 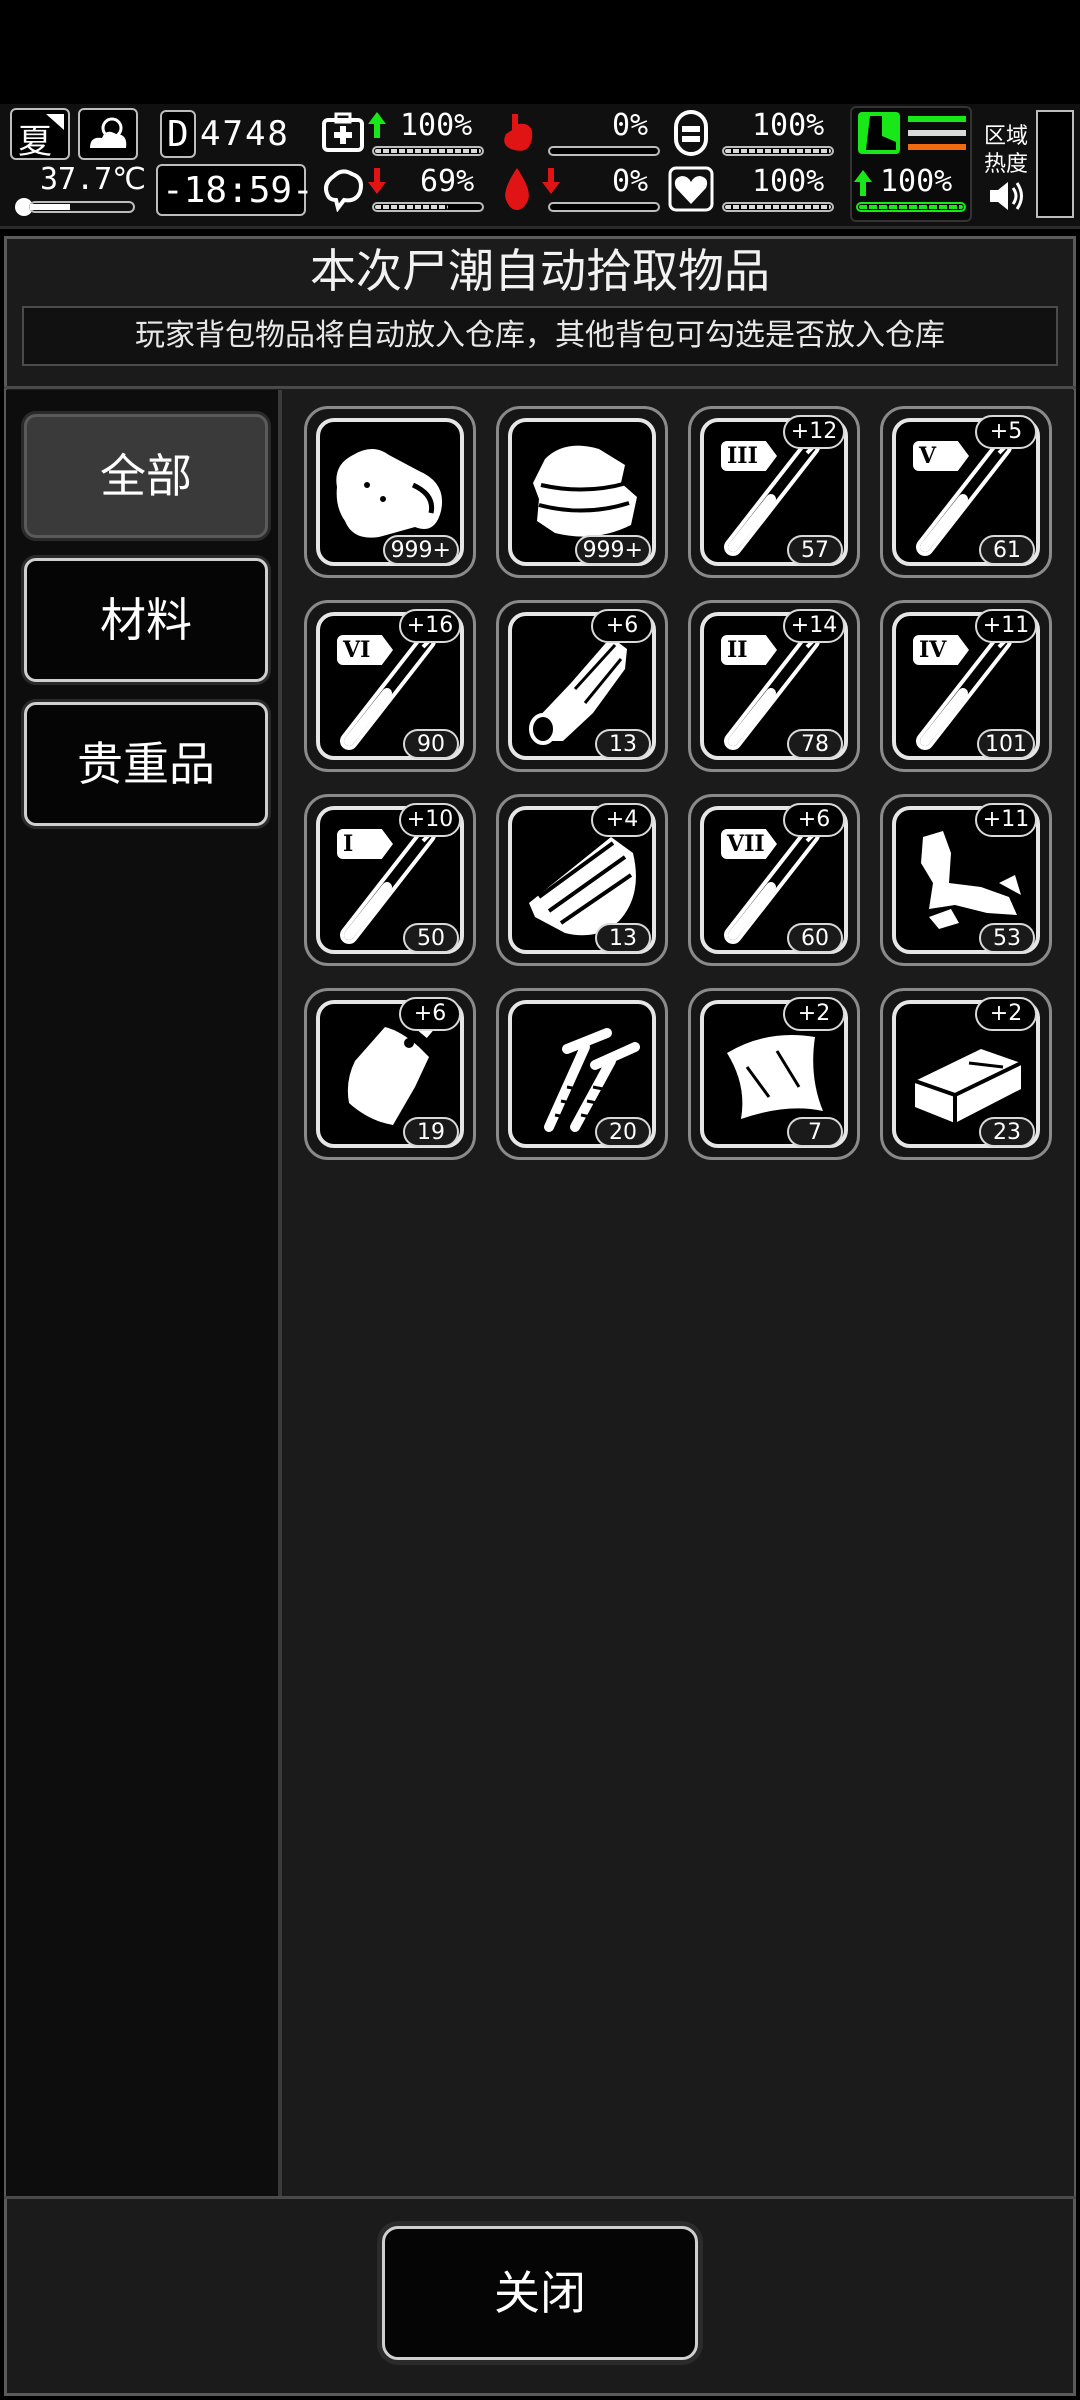 I want to click on category-valuables-button: 贵重品, so click(x=146, y=764).